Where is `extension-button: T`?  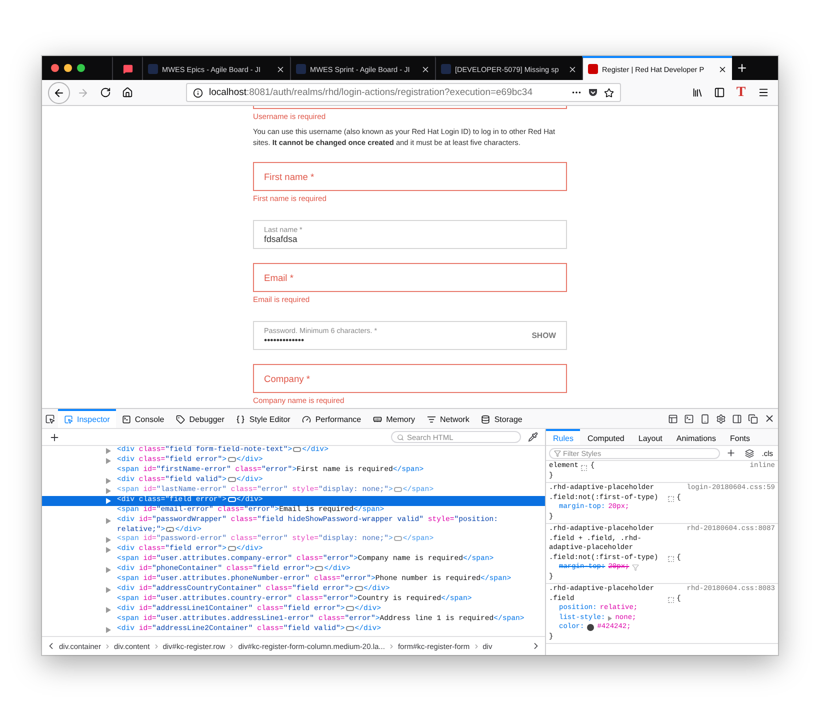 extension-button: T is located at coordinates (741, 92).